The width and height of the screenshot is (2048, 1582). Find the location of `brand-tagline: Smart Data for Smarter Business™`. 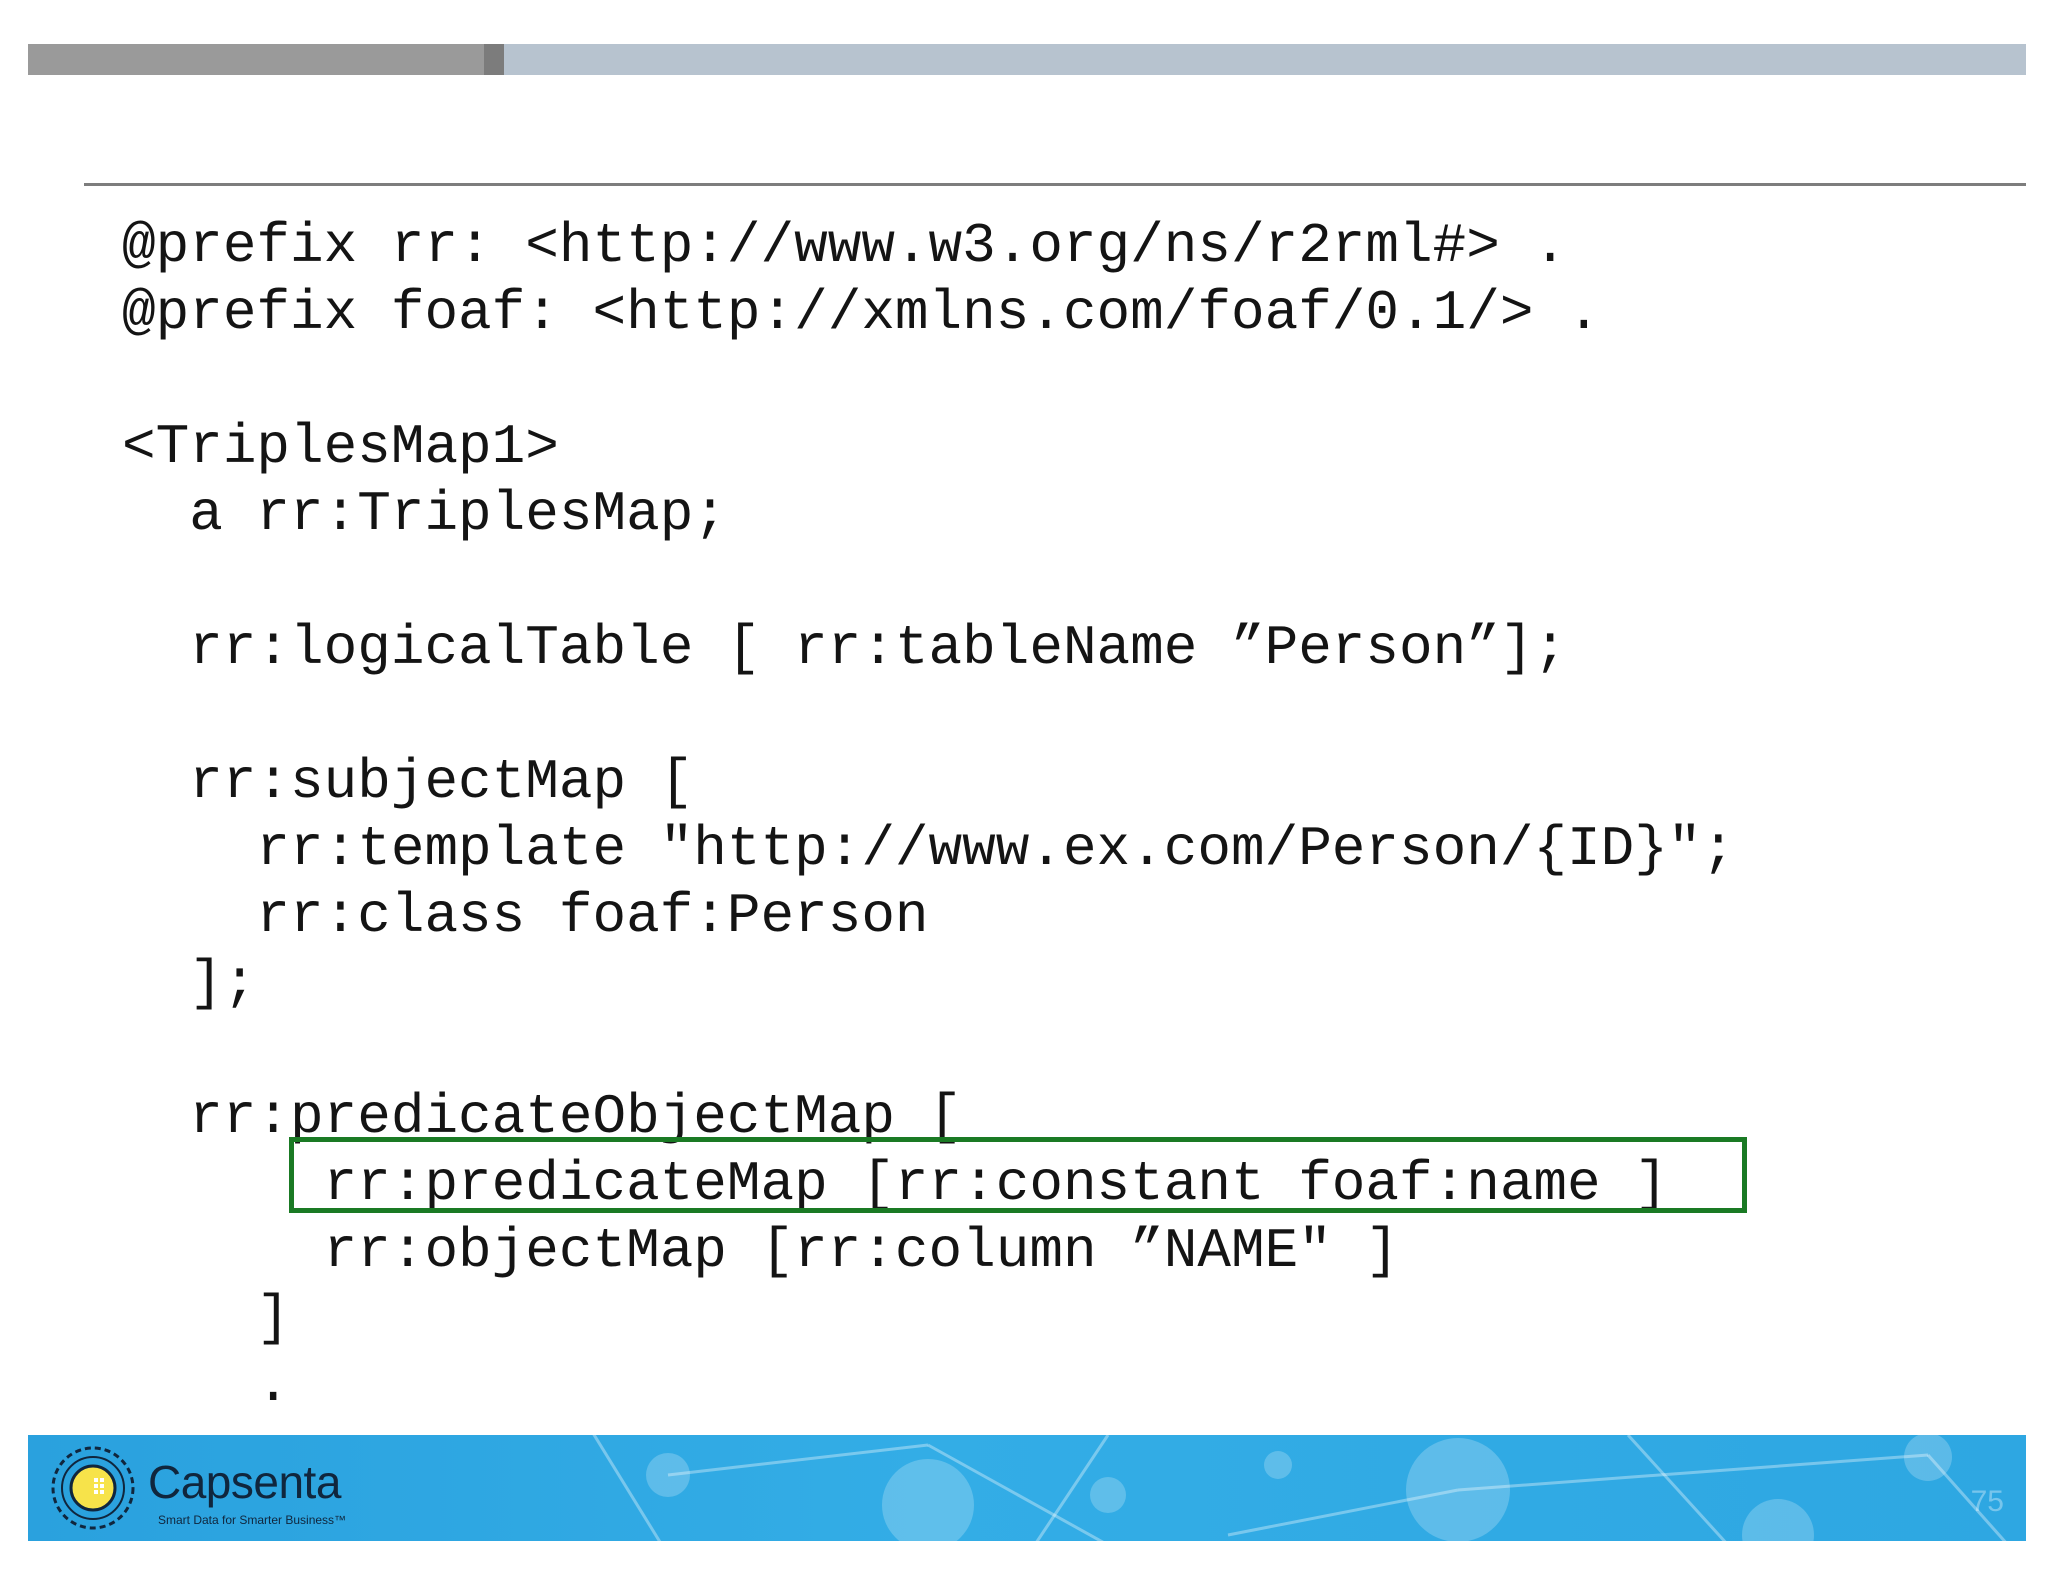

brand-tagline: Smart Data for Smarter Business™ is located at coordinates (252, 1520).